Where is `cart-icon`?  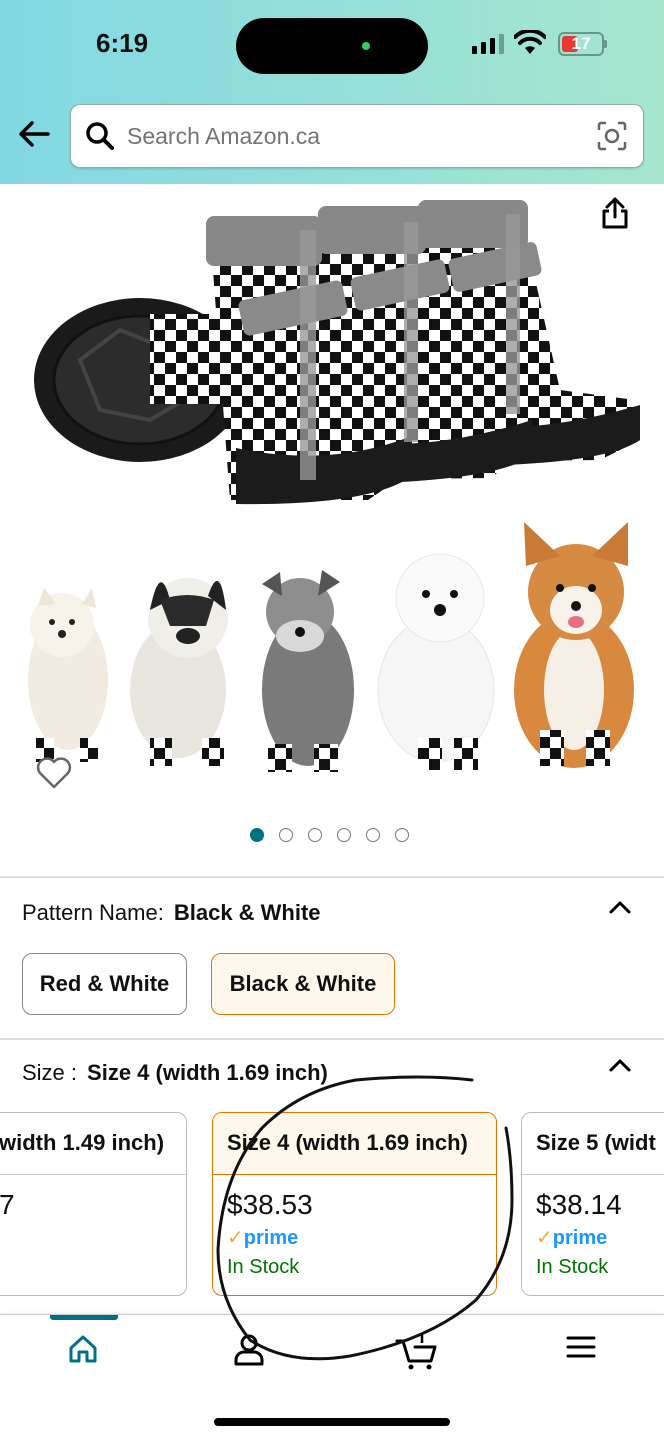 cart-icon is located at coordinates (416, 1352).